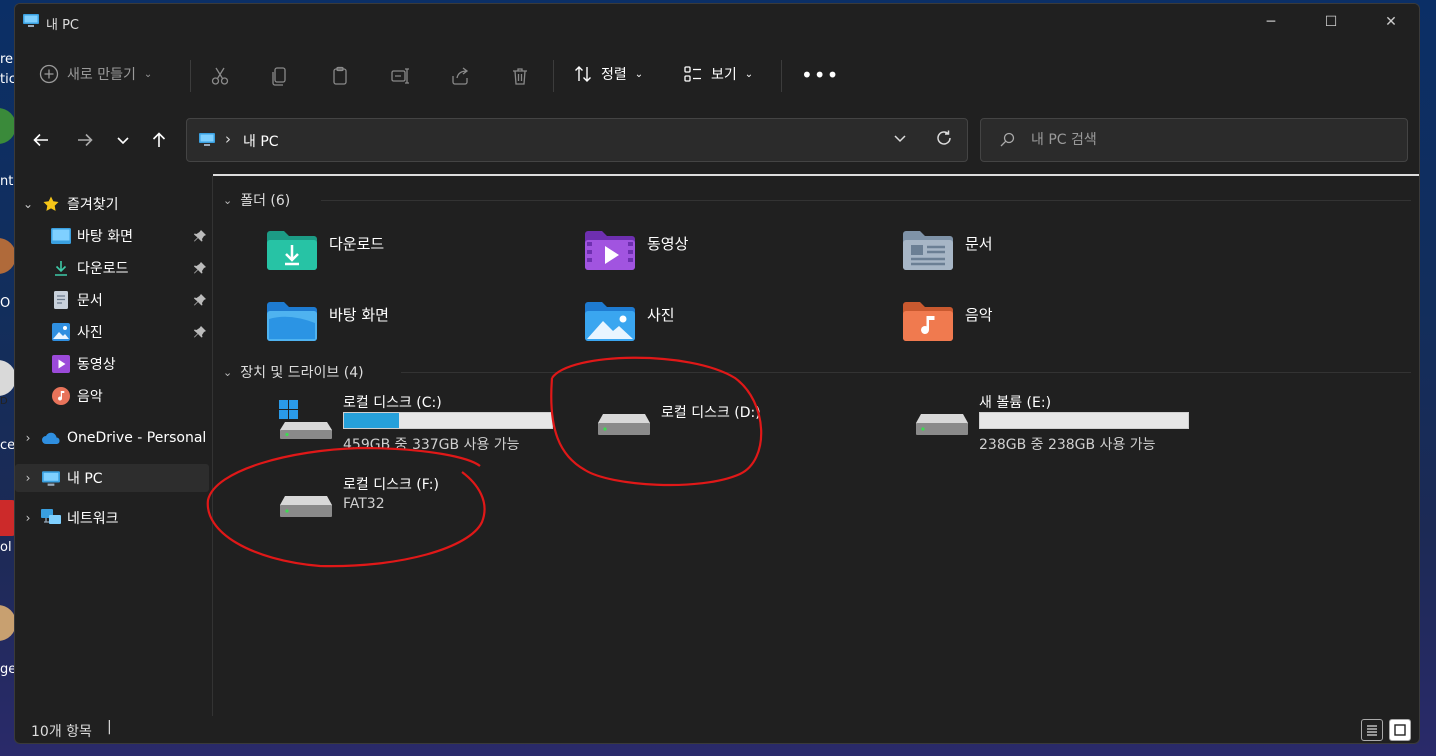  I want to click on star-icon, so click(51, 204).